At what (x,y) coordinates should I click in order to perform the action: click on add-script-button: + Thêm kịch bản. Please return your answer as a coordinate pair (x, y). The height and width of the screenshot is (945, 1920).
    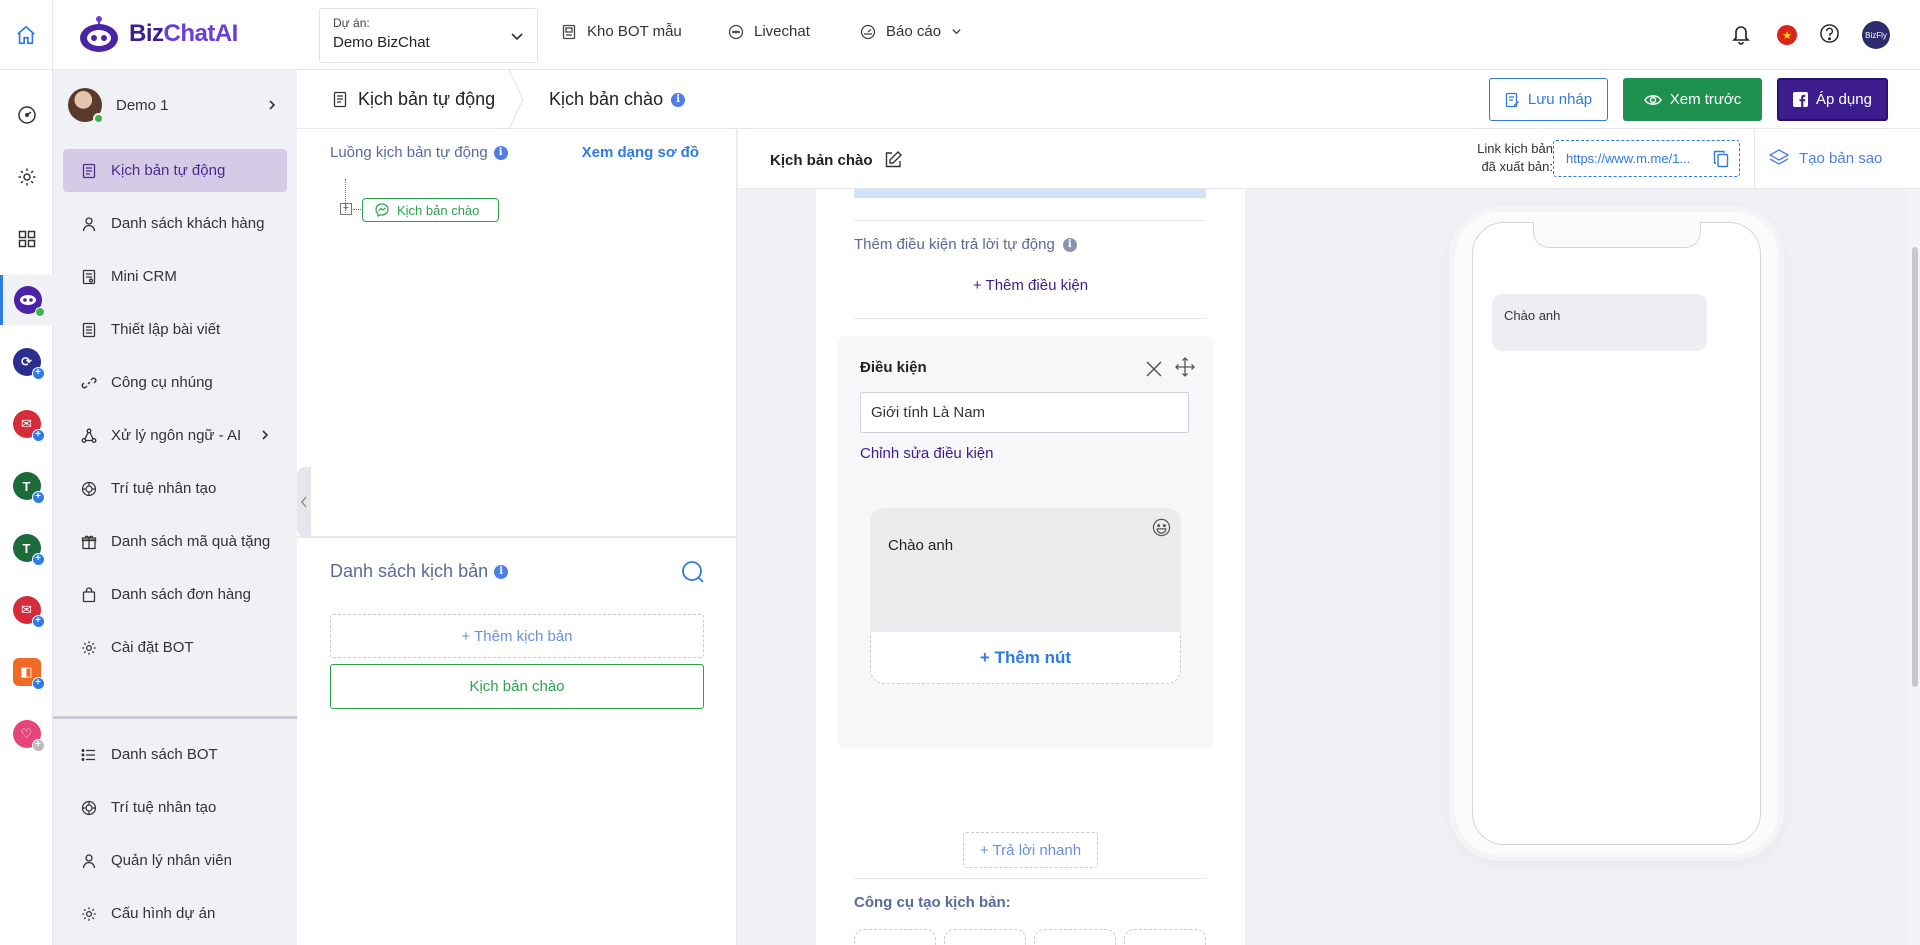
    Looking at the image, I should click on (517, 636).